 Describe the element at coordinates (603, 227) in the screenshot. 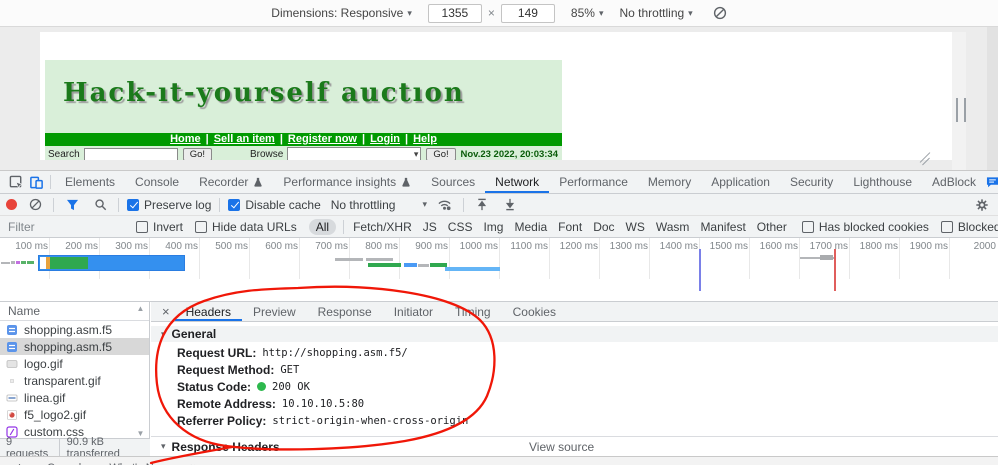

I see `filter-type-doc: Doc` at that location.